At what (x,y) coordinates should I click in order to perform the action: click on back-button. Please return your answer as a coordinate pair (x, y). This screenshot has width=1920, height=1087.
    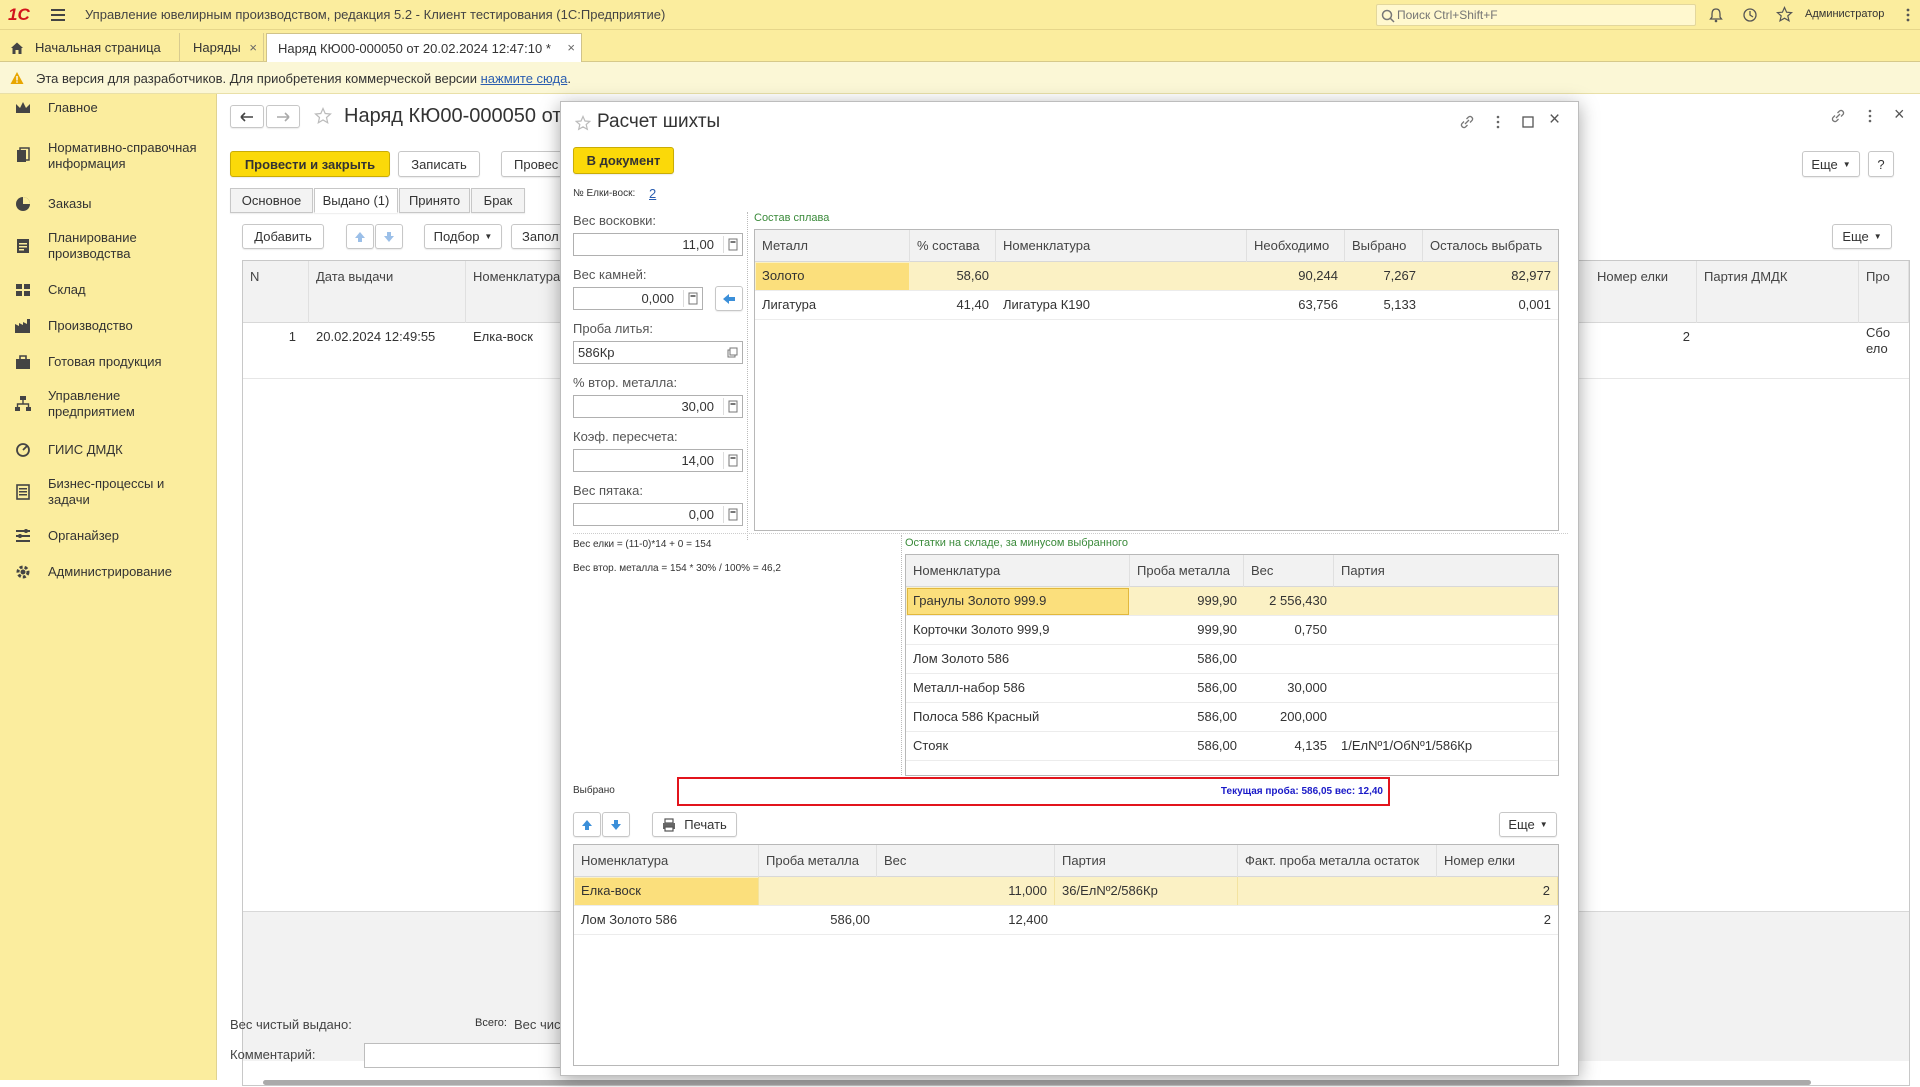
    Looking at the image, I should click on (247, 116).